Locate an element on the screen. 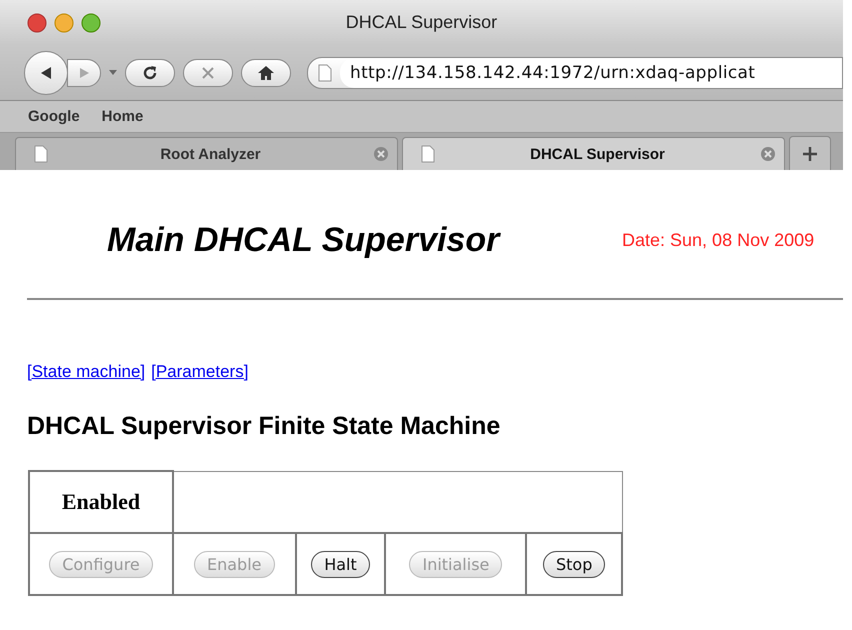 This screenshot has width=852, height=630. back-button is located at coordinates (46, 72).